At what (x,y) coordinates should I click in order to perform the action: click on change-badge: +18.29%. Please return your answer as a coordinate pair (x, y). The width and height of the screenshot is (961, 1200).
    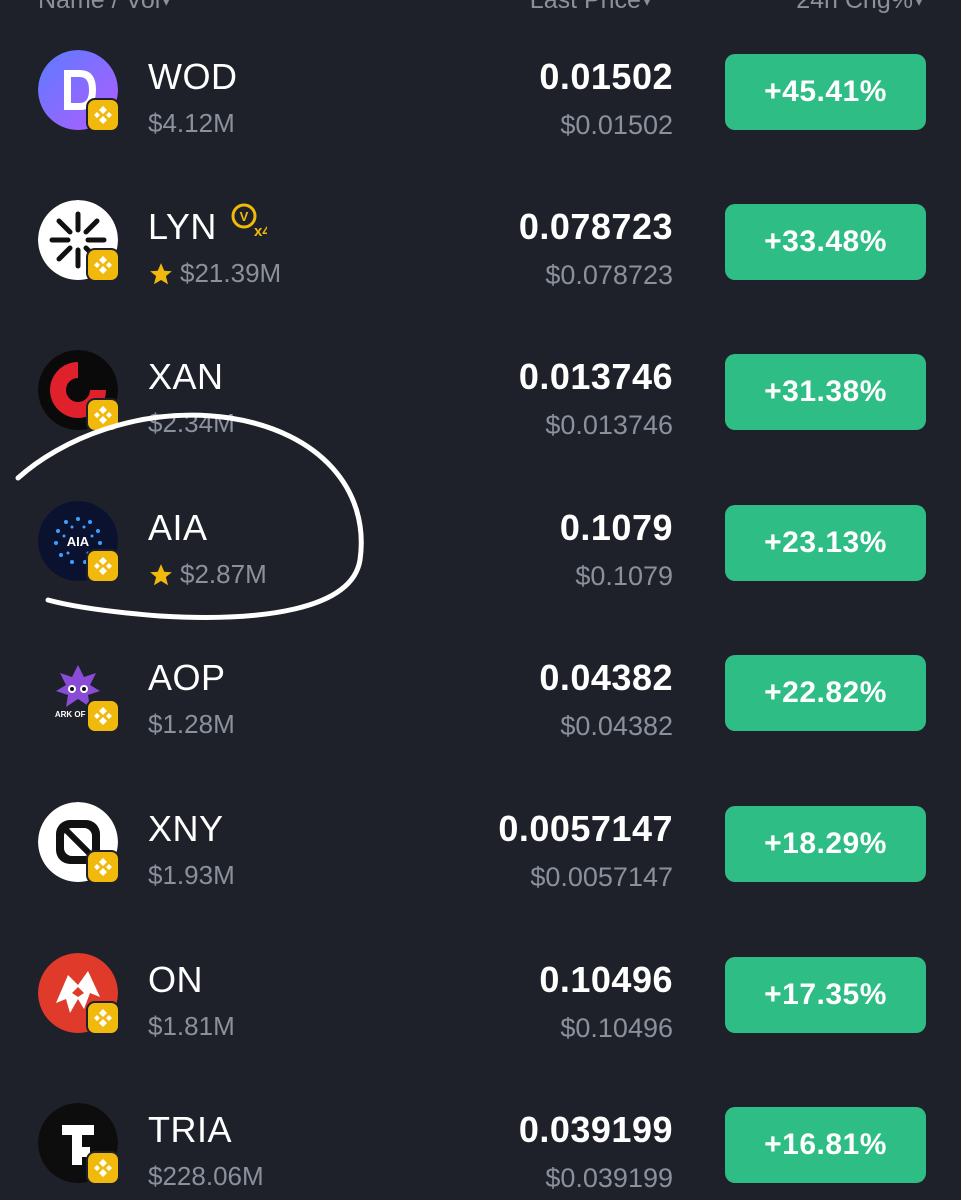
    Looking at the image, I should click on (825, 844).